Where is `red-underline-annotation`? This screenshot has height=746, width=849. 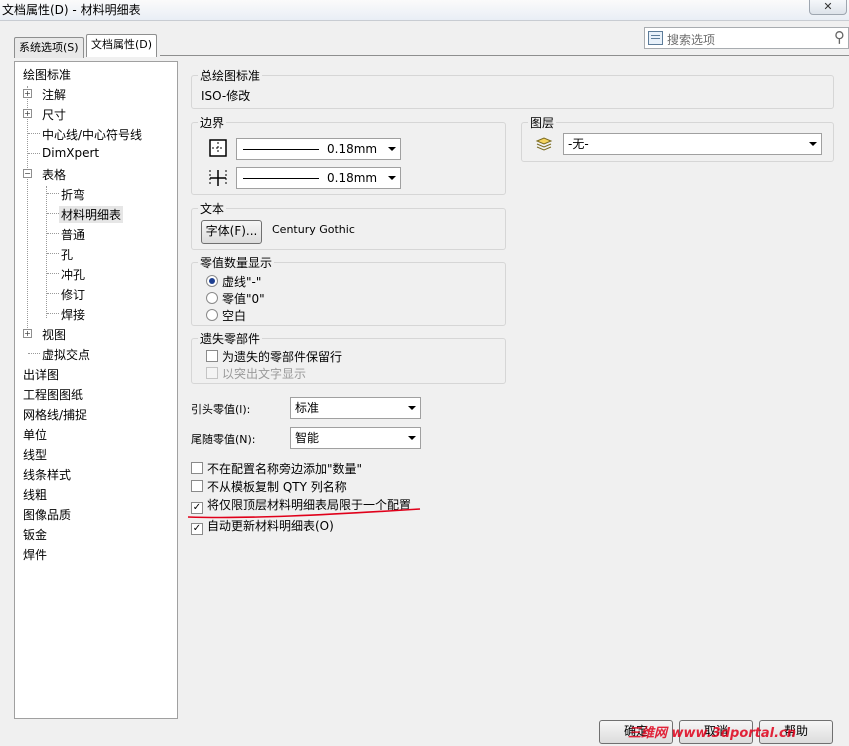 red-underline-annotation is located at coordinates (304, 513).